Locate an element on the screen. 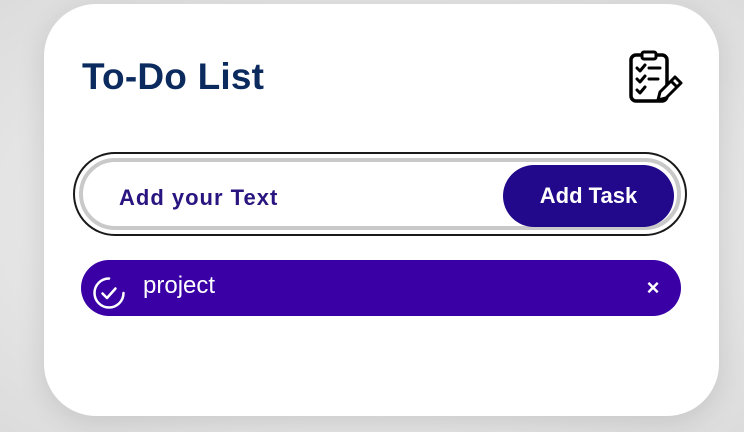 The width and height of the screenshot is (744, 432). input-frame: Add Task is located at coordinates (380, 194).